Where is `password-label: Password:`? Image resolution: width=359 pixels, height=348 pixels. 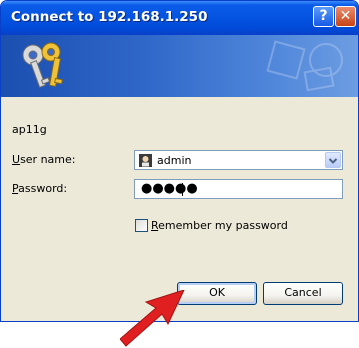 password-label: Password: is located at coordinates (39, 188).